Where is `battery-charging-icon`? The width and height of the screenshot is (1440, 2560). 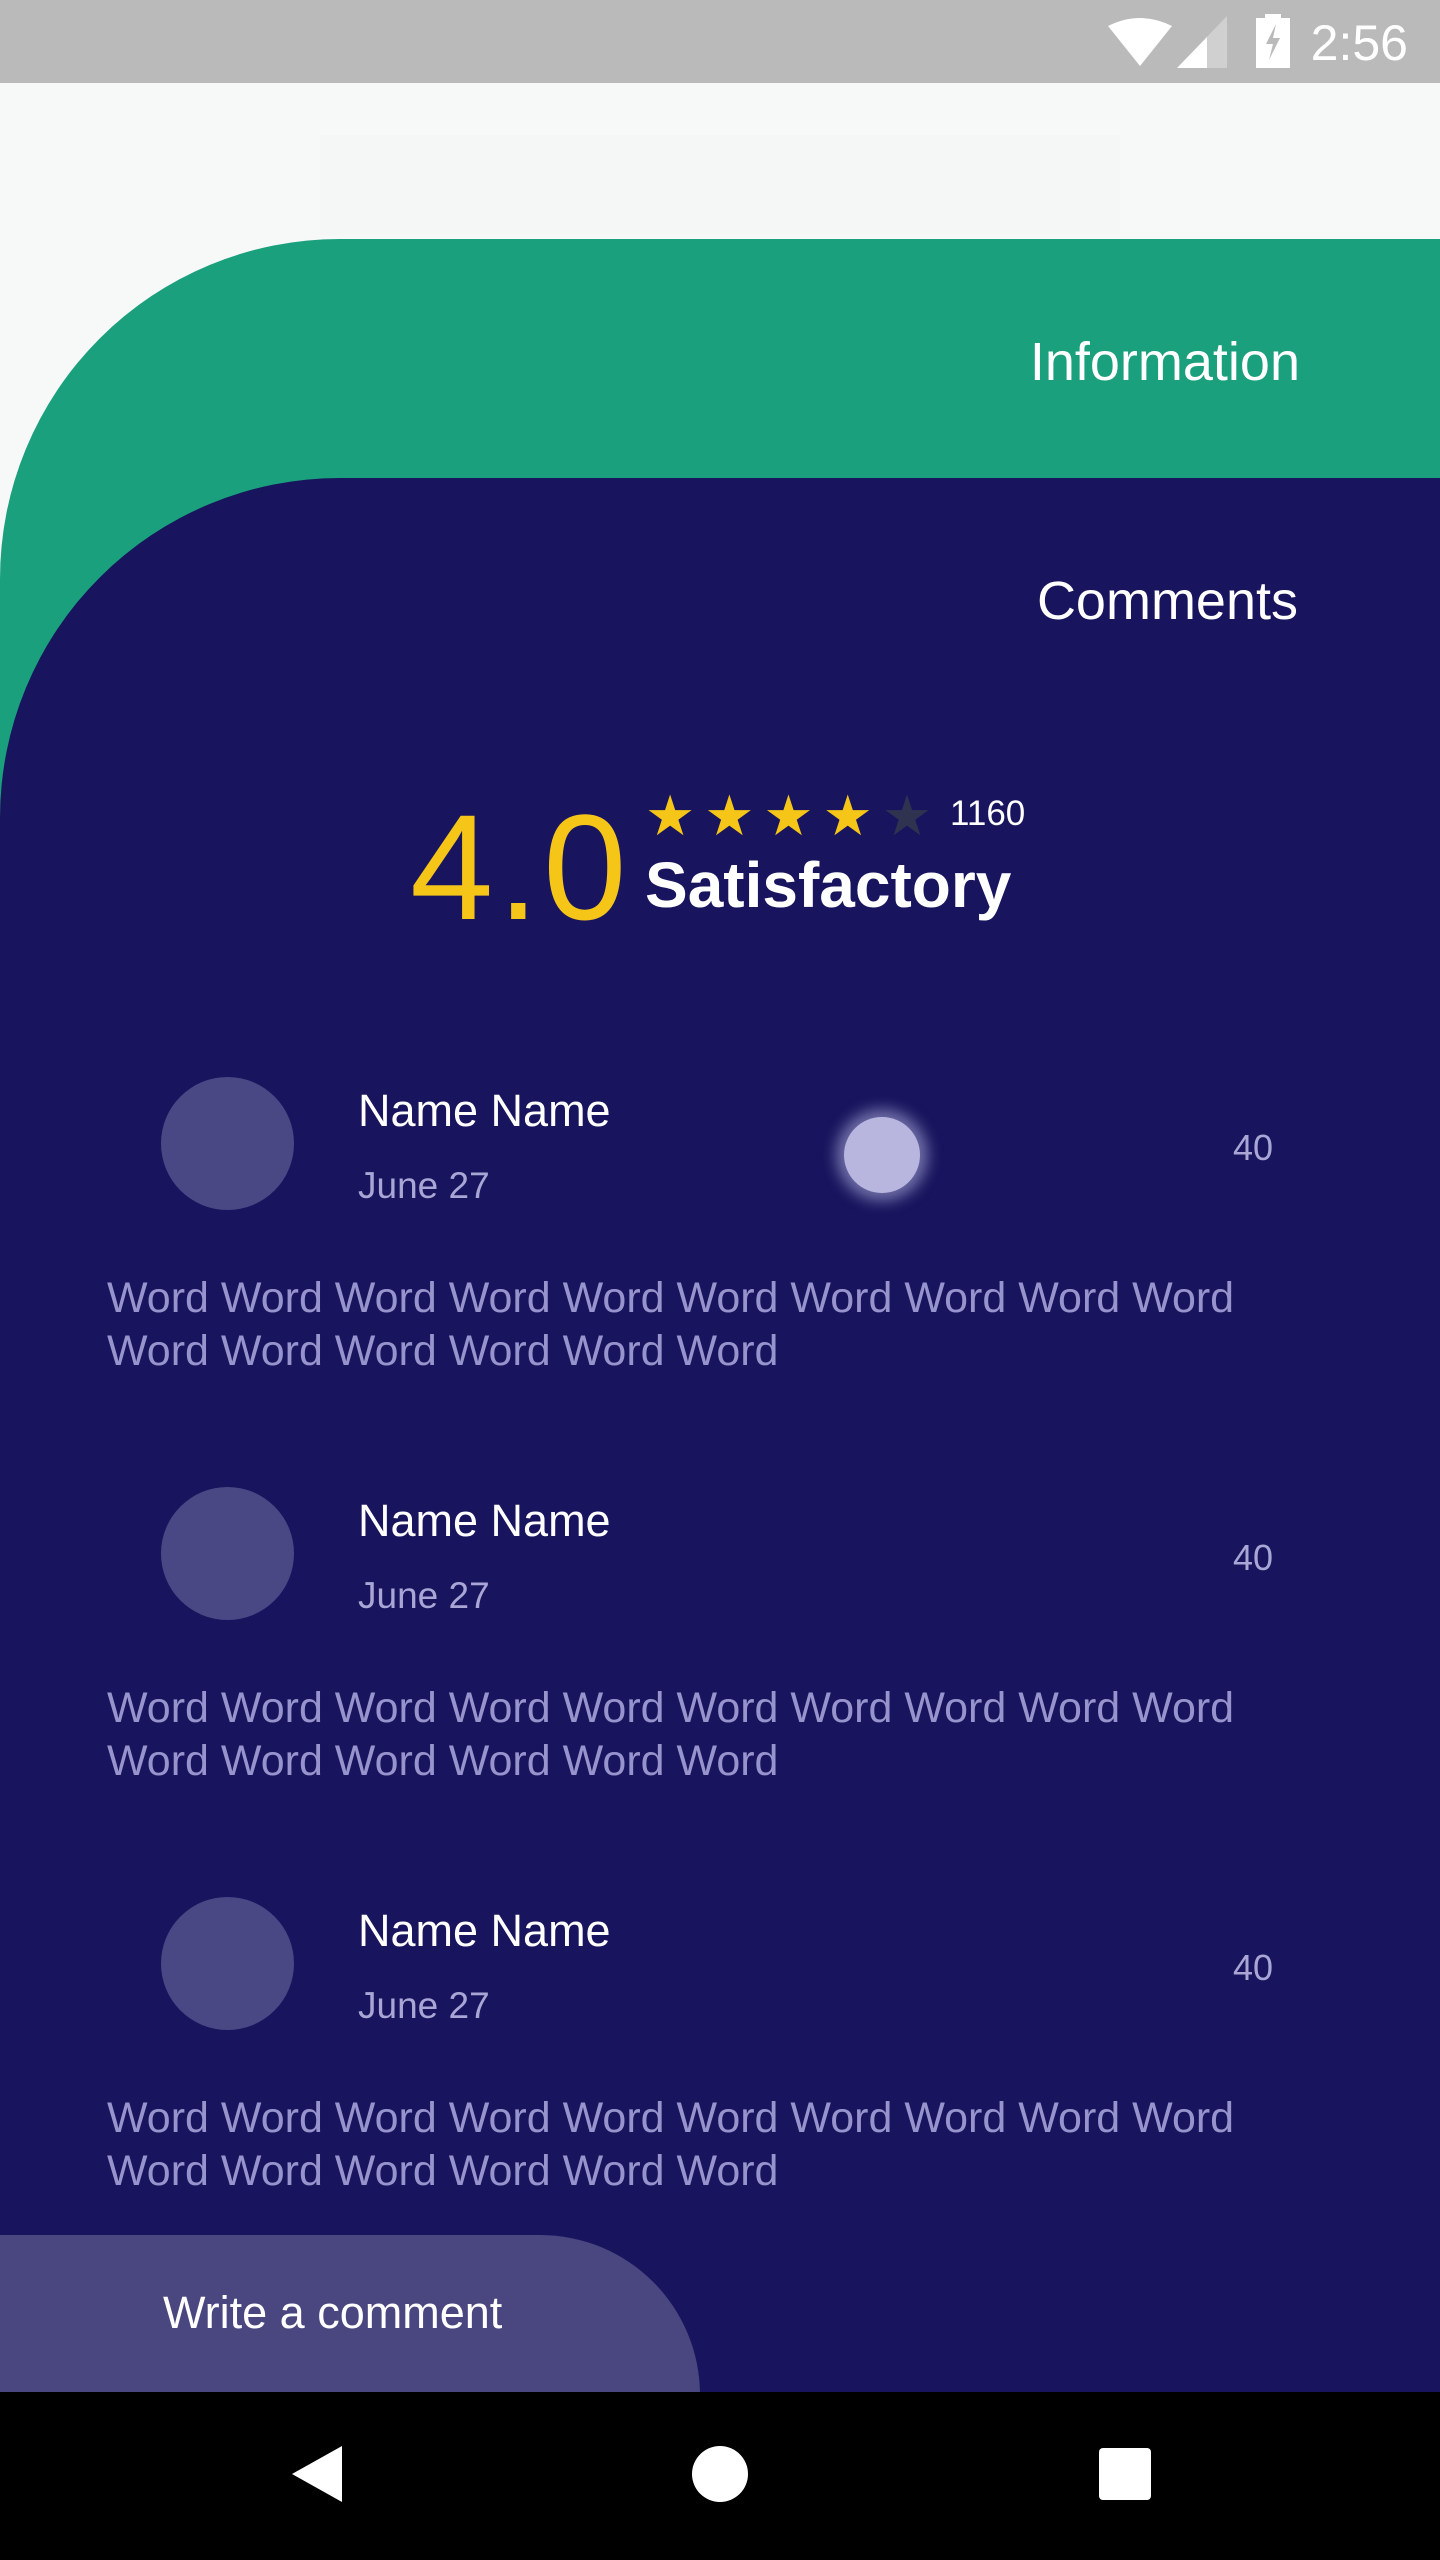
battery-charging-icon is located at coordinates (1273, 41).